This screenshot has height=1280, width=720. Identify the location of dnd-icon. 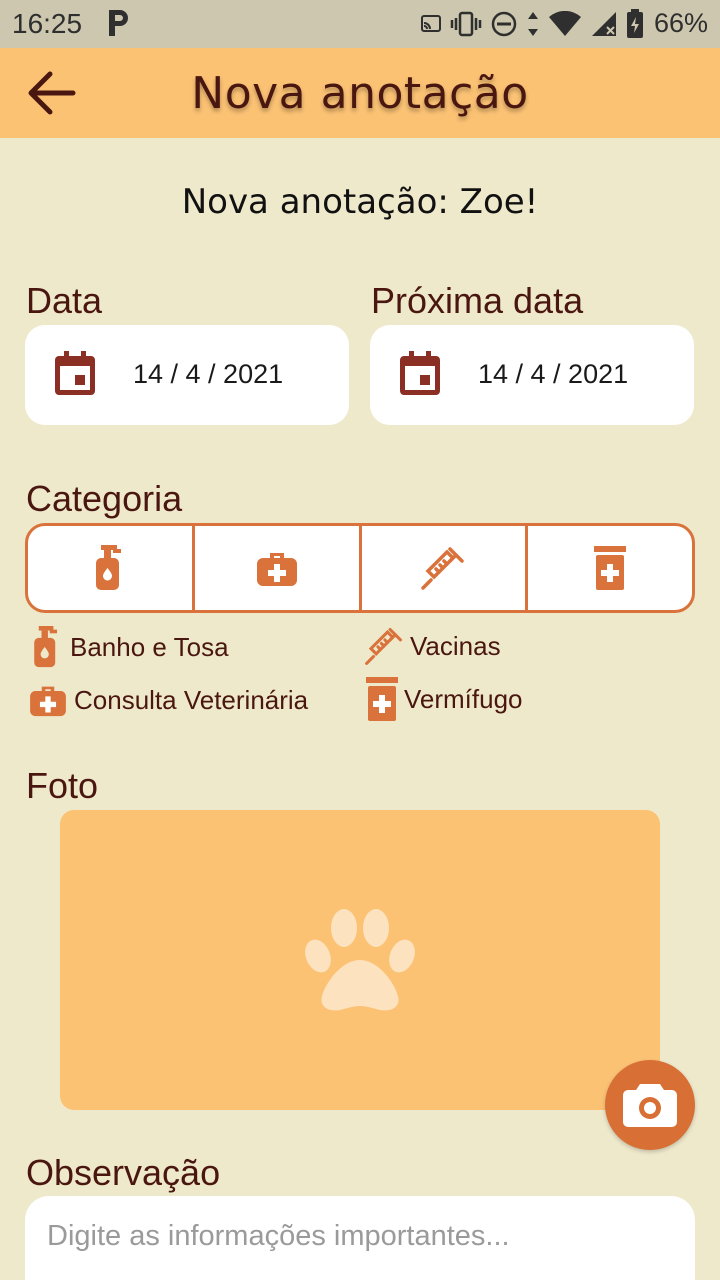
(504, 23).